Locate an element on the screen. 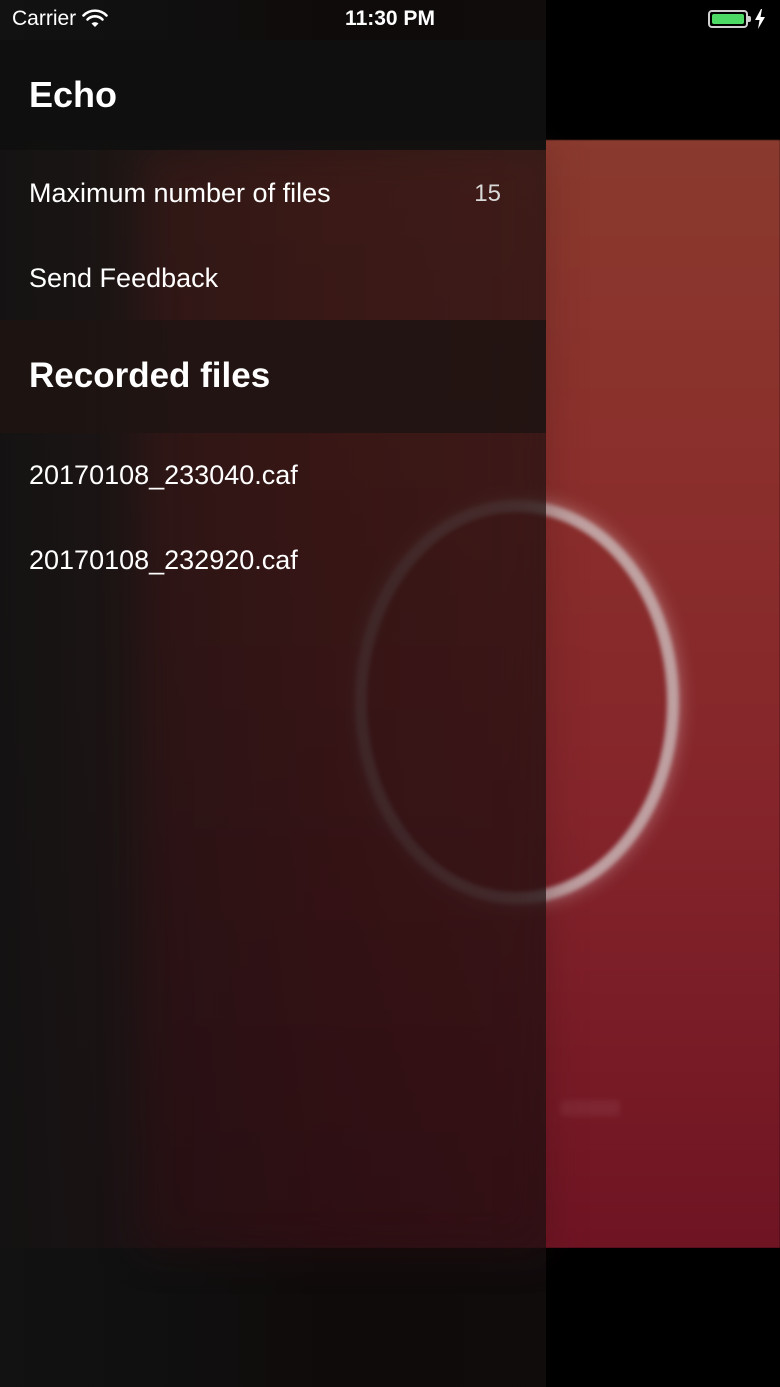  app-title: Echo is located at coordinates (73, 94).